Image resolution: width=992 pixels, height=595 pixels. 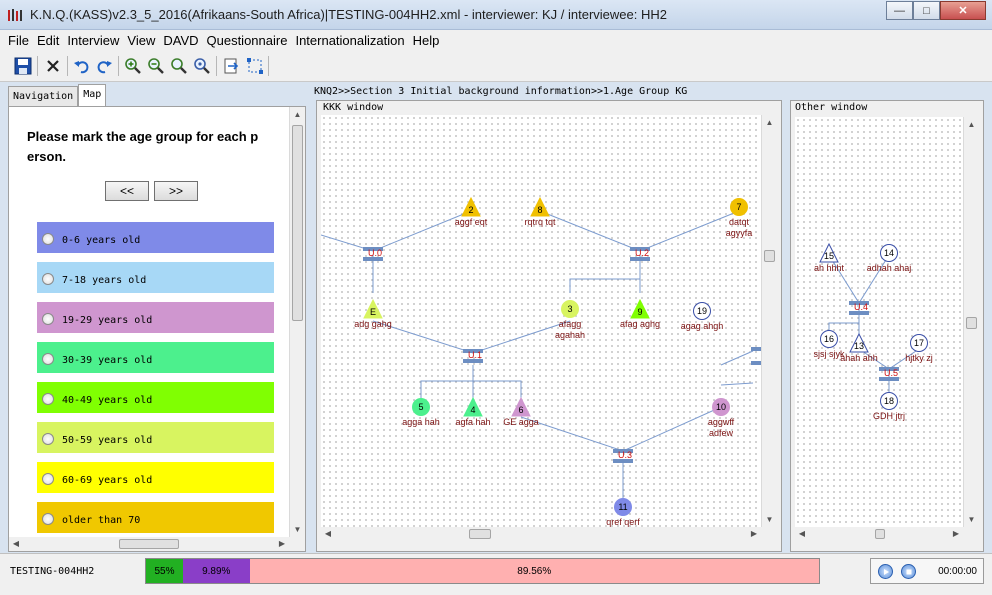 I want to click on tab-navigation: Navigation, so click(x=43, y=96).